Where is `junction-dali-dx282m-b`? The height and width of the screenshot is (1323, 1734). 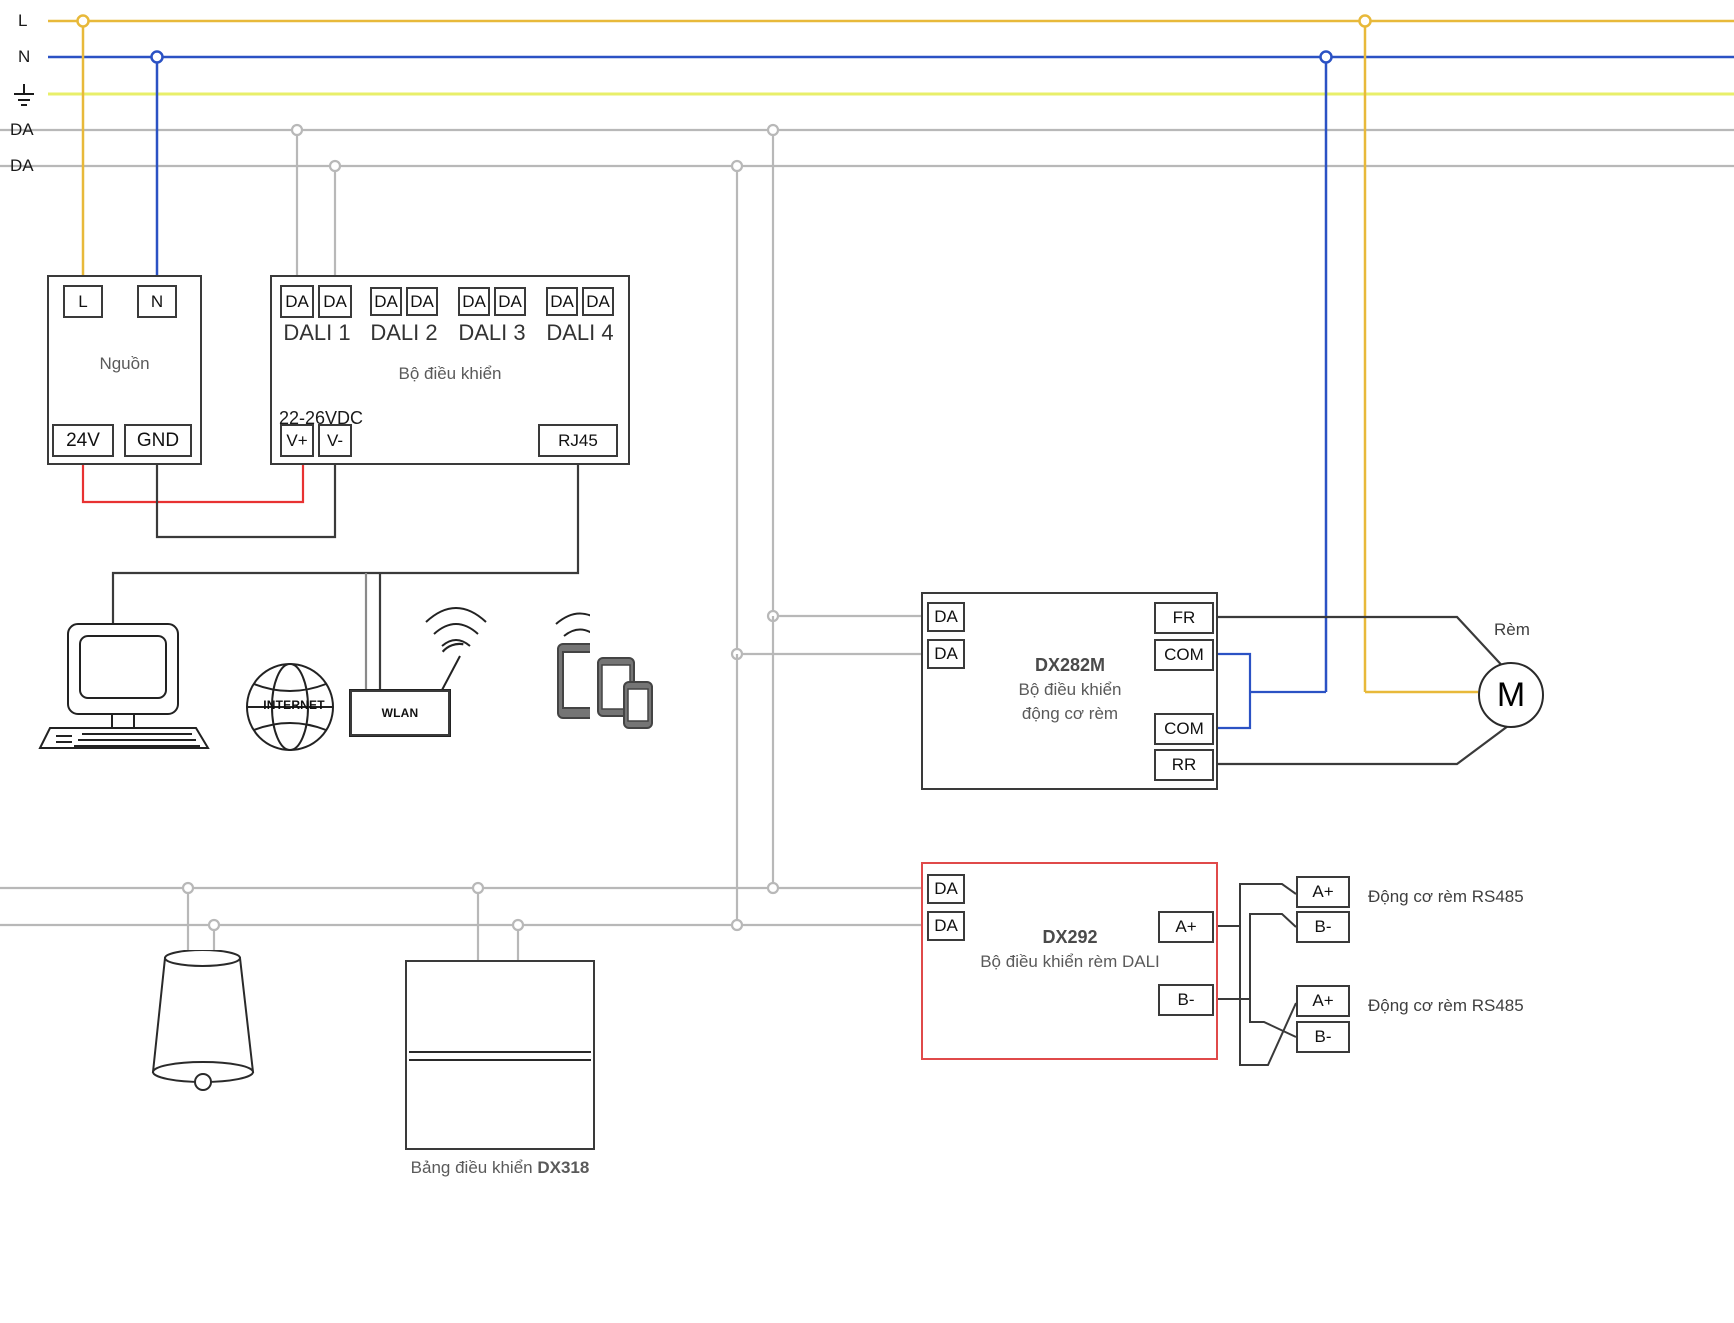 junction-dali-dx282m-b is located at coordinates (737, 166).